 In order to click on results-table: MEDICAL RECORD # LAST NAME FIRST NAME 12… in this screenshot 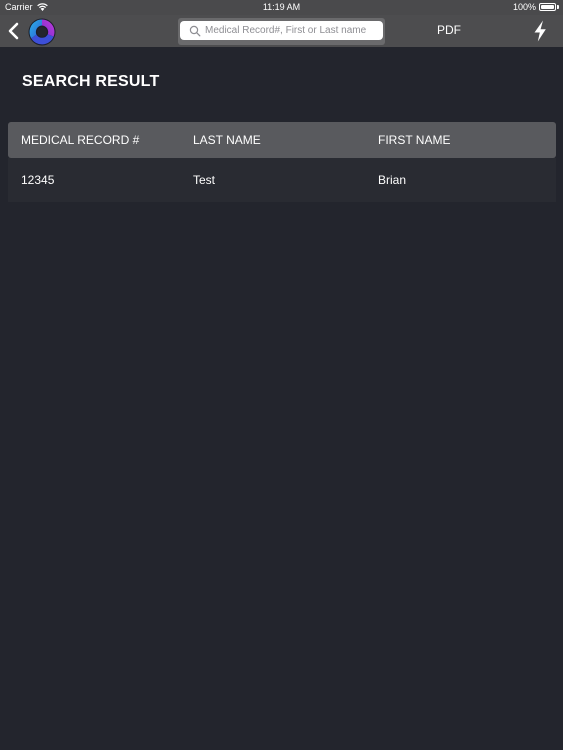, I will do `click(282, 162)`.